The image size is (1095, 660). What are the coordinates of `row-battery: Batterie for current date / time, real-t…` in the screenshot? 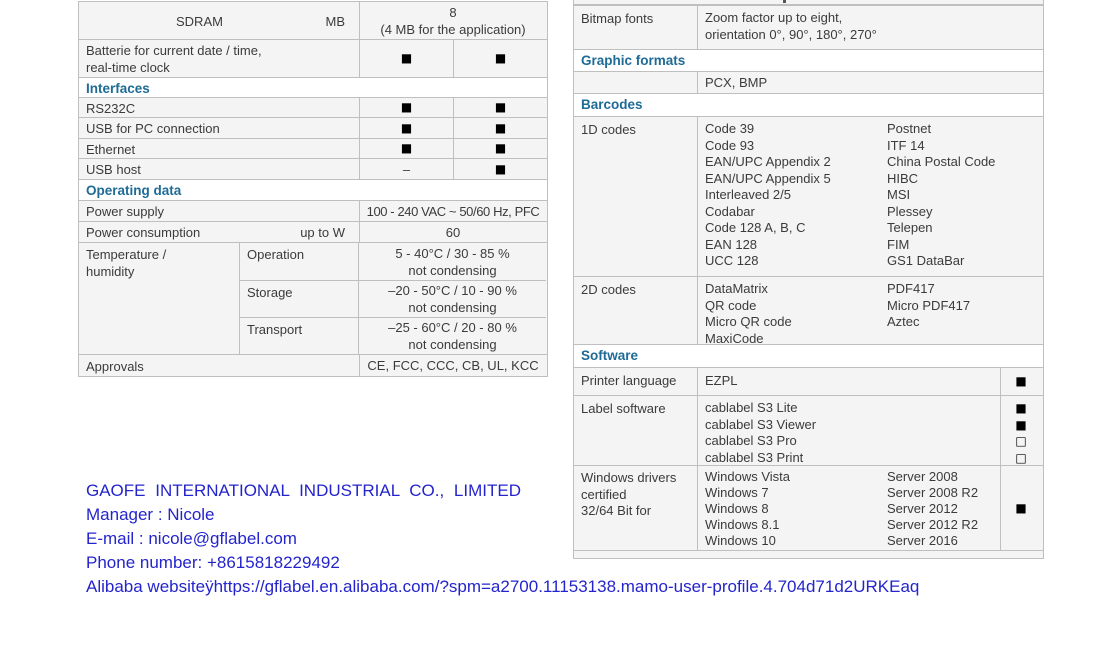 It's located at (313, 59).